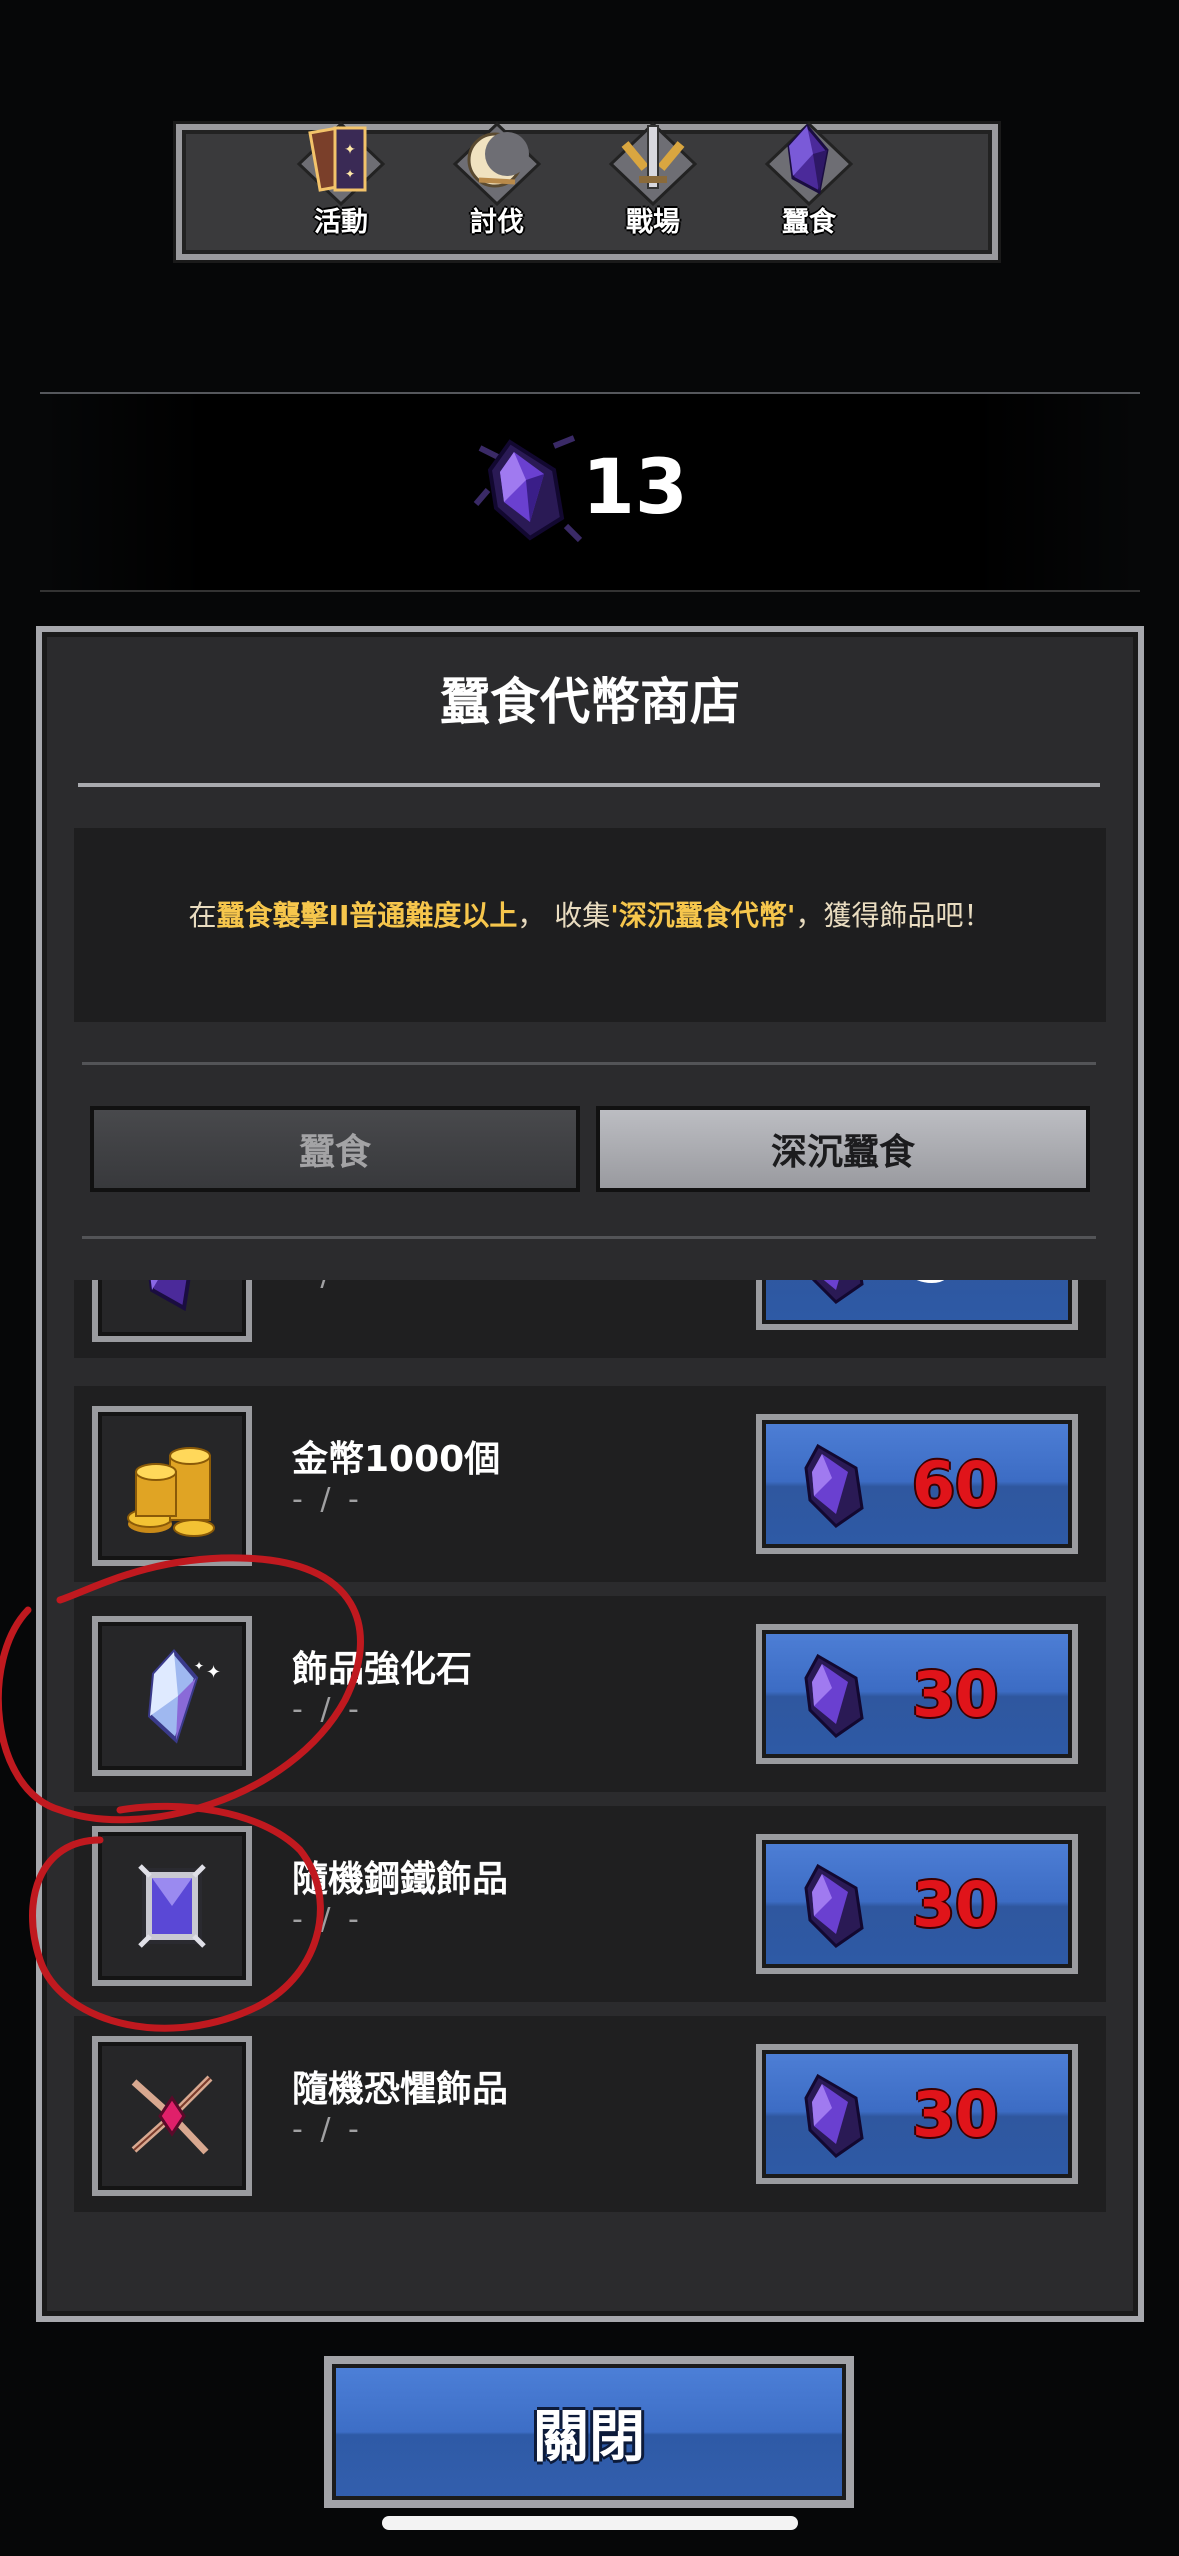 This screenshot has height=2556, width=1179. What do you see at coordinates (396, 1459) in the screenshot?
I see `item-name: 金幣1000個` at bounding box center [396, 1459].